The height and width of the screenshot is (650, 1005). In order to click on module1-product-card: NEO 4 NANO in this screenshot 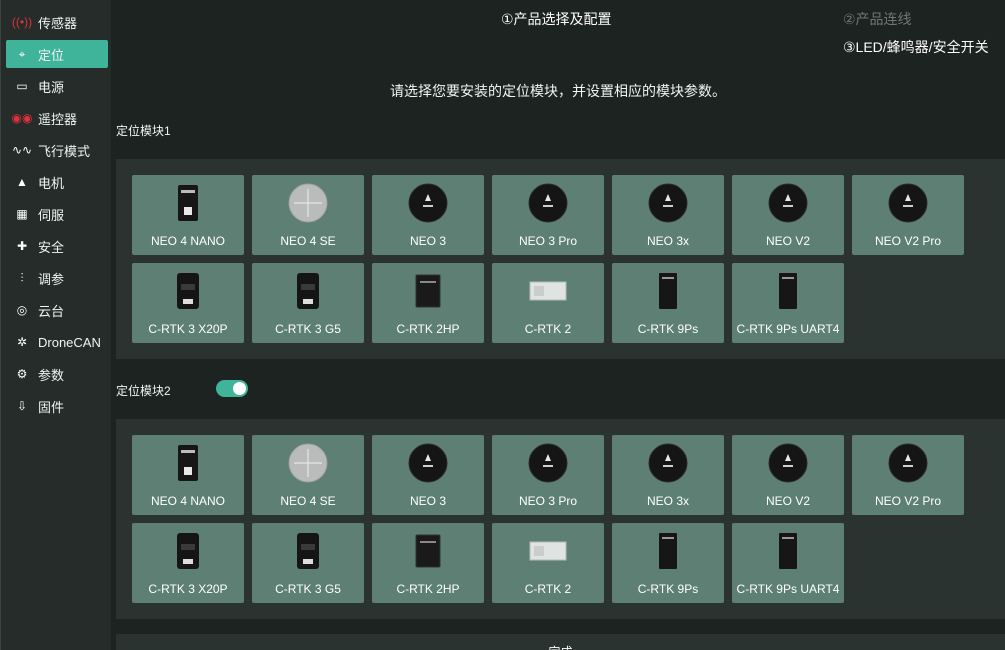, I will do `click(188, 215)`.